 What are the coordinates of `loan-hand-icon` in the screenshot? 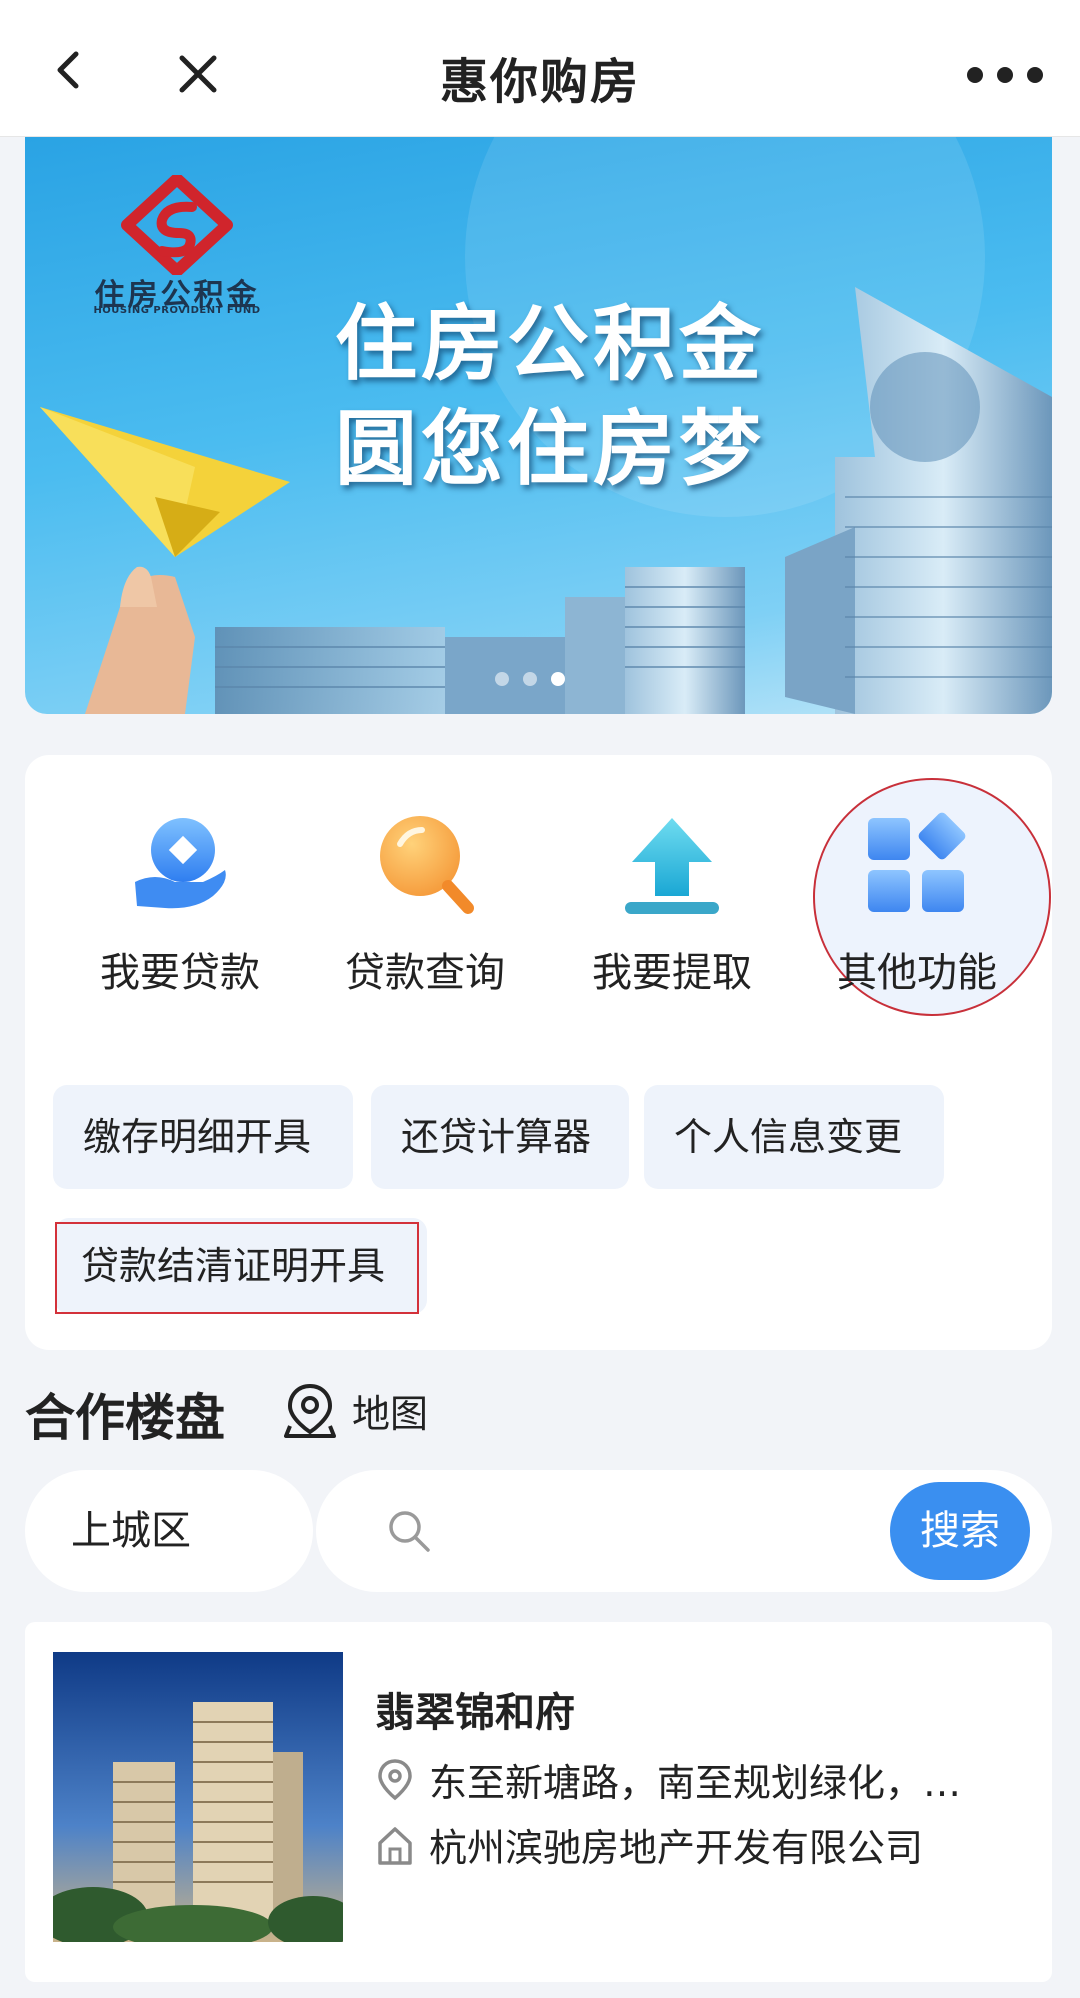 It's located at (180, 863).